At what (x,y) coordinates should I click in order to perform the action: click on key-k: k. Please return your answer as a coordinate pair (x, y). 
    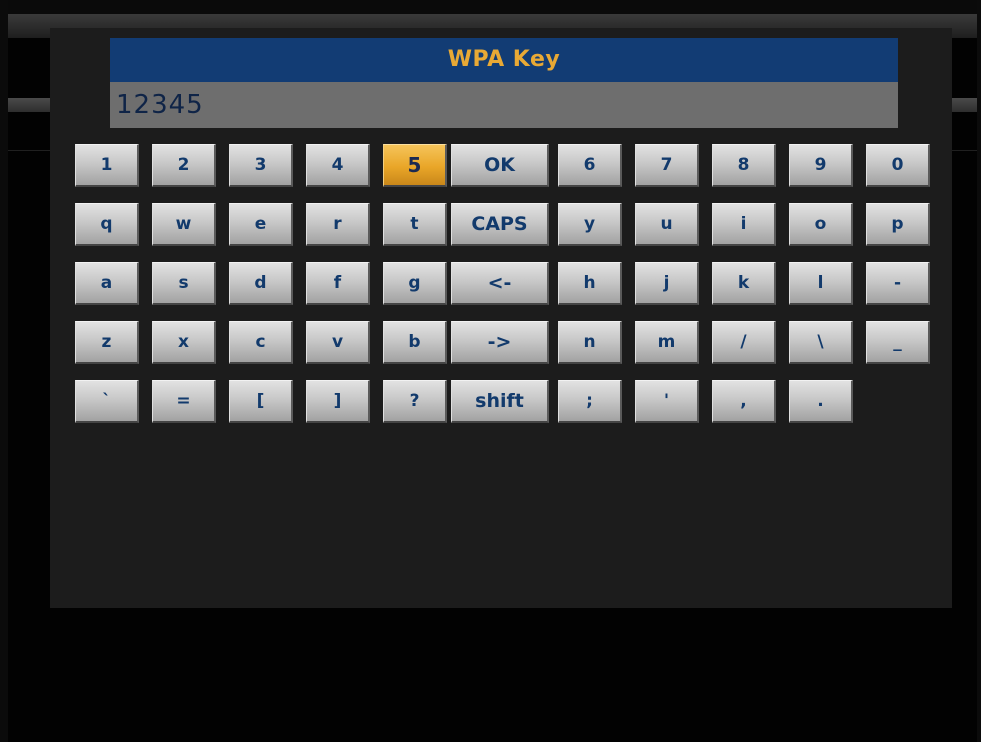
    Looking at the image, I should click on (744, 283).